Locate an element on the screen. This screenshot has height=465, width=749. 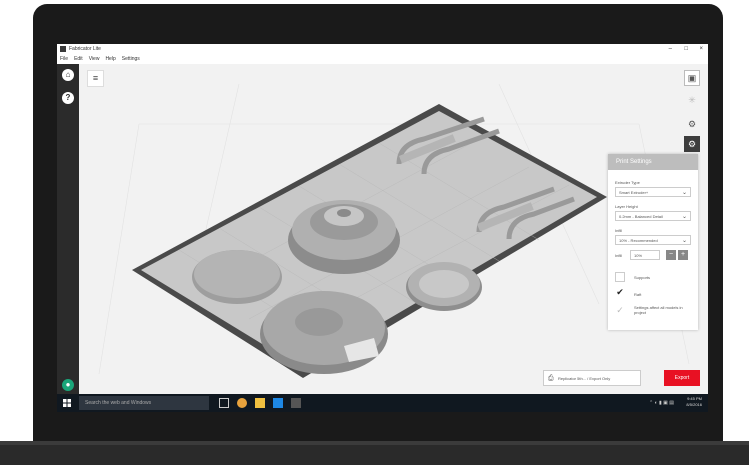
settings-note-icon: ✓ is located at coordinates (620, 310).